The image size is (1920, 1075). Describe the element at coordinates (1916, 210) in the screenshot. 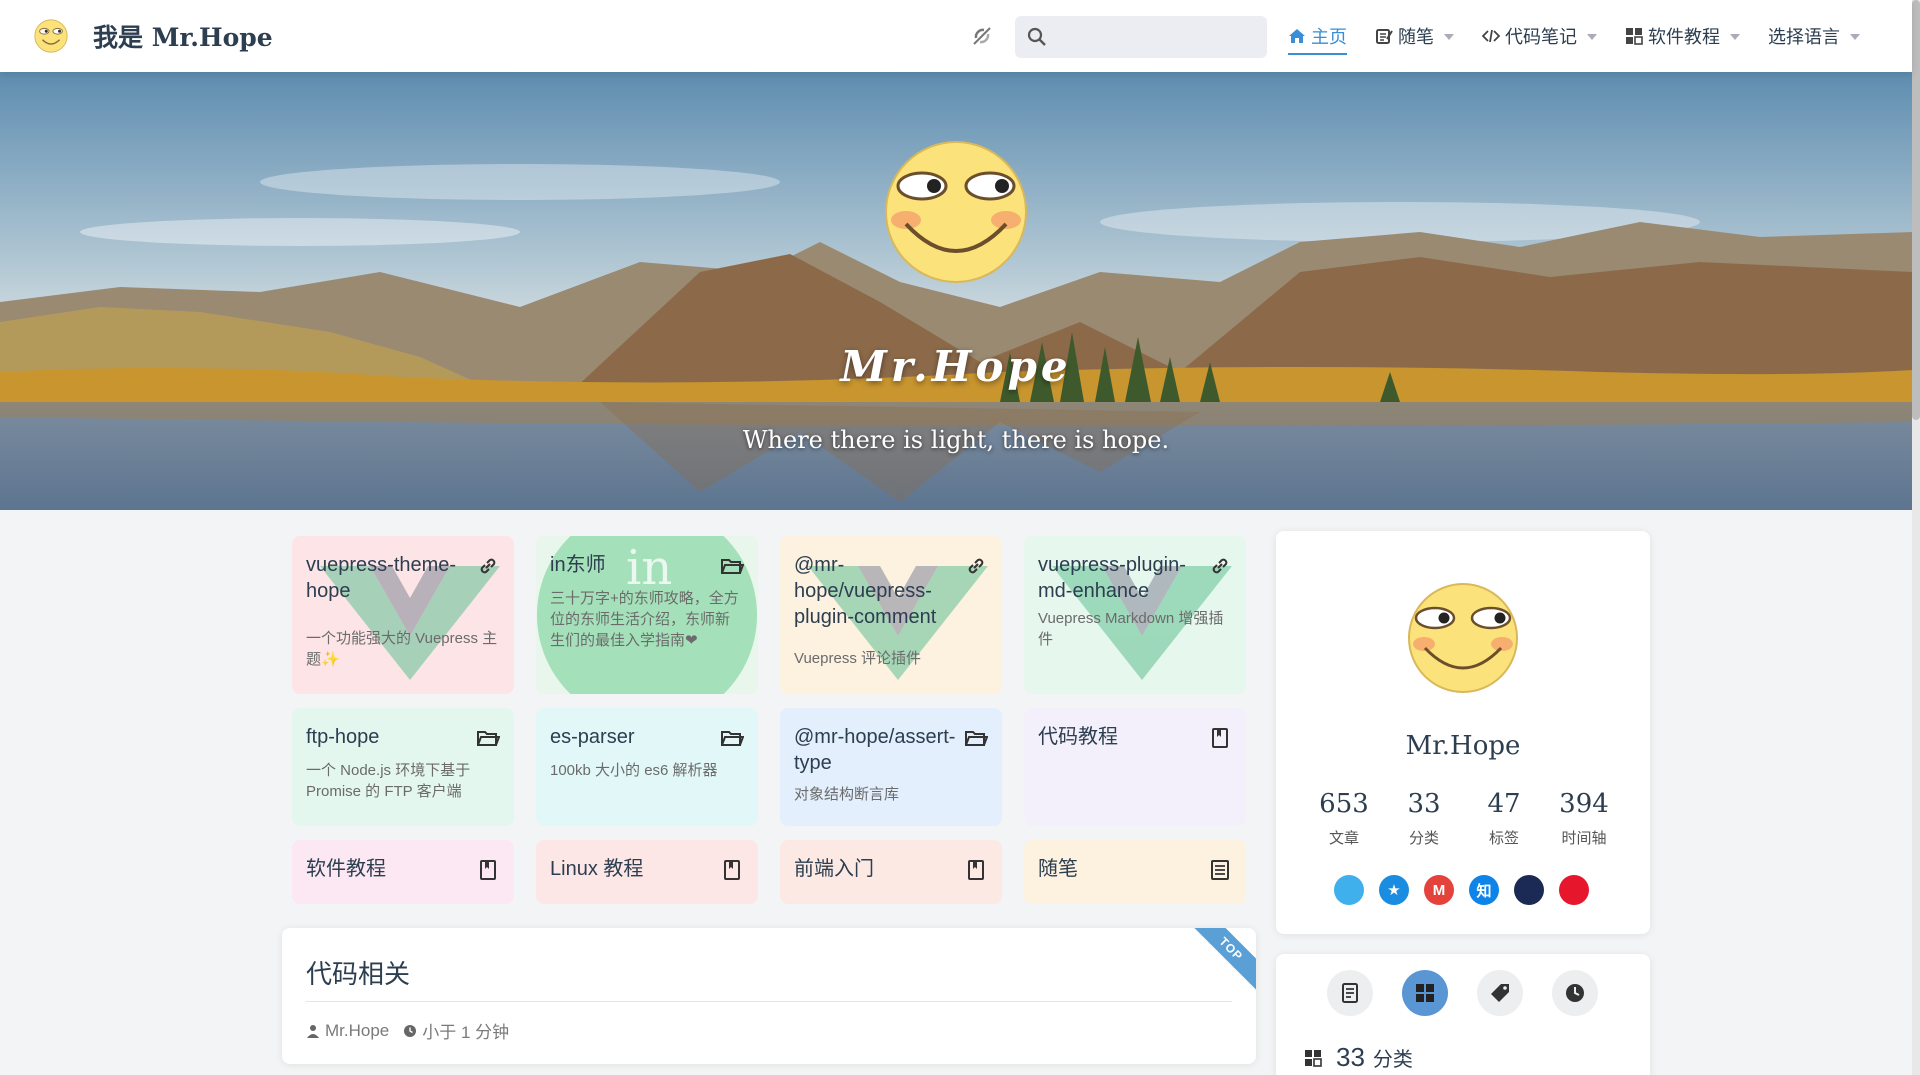

I see `scrollbar-thumb` at that location.